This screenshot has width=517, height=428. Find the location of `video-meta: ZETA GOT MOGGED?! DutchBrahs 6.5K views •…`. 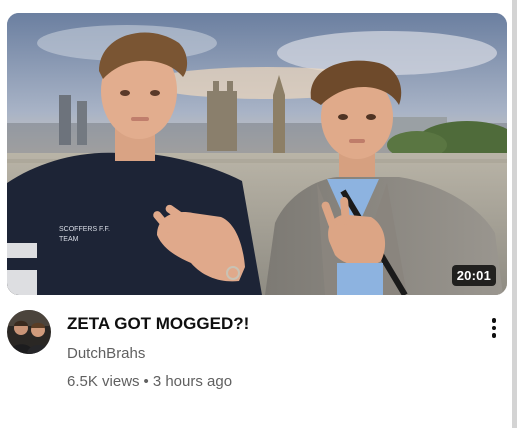

video-meta: ZETA GOT MOGGED?! DutchBrahs 6.5K views •… is located at coordinates (267, 352).